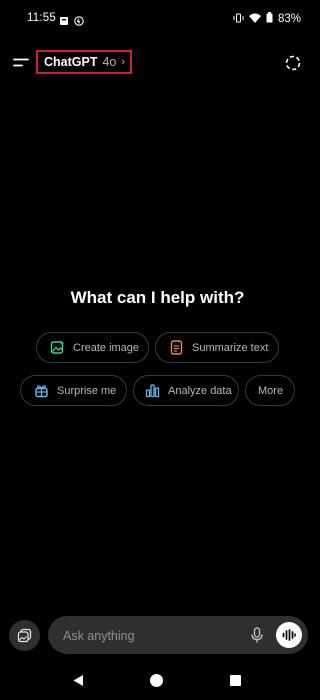 The height and width of the screenshot is (700, 320). Describe the element at coordinates (238, 19) in the screenshot. I see `vibrate-icon` at that location.